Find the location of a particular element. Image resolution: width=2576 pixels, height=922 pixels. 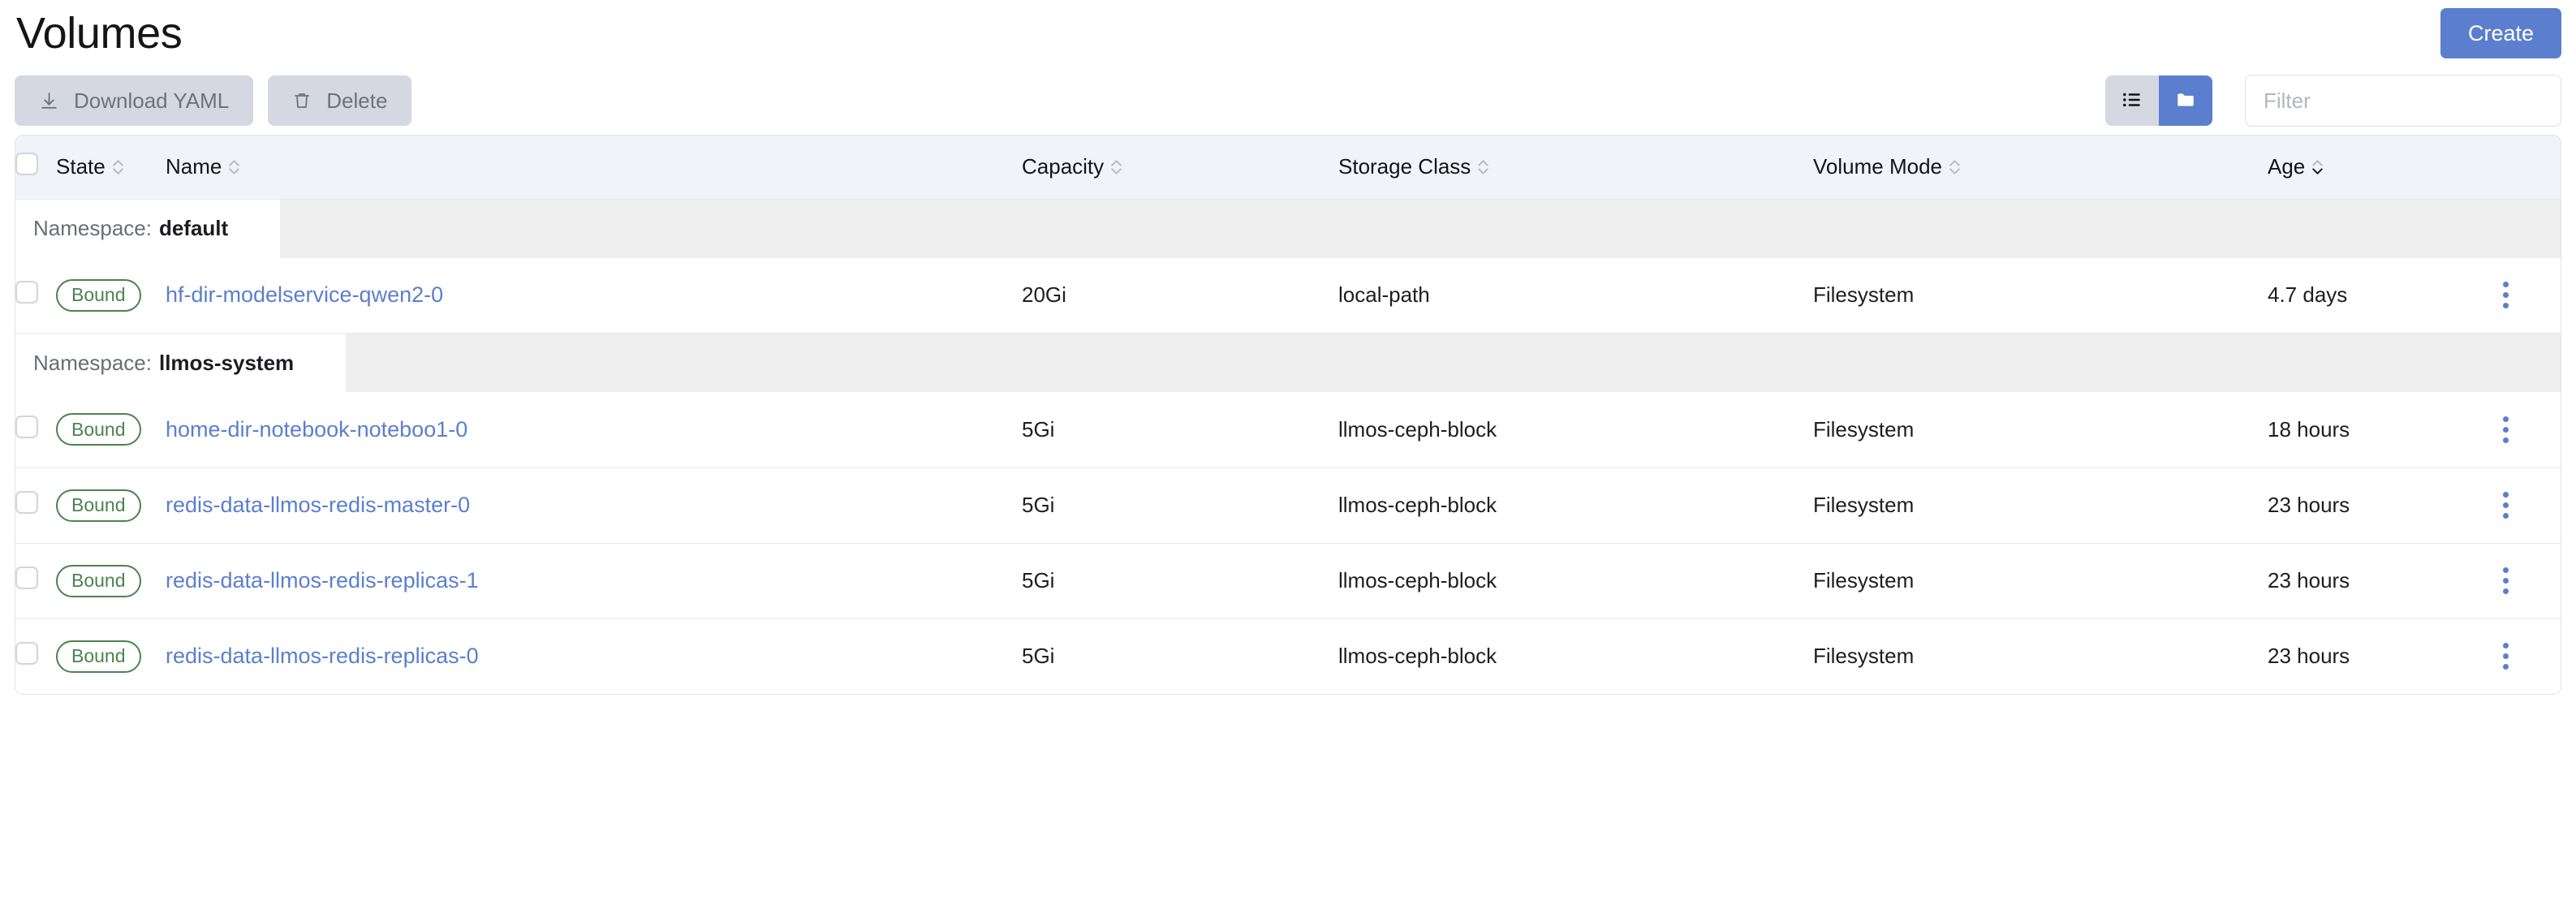

namespace-group-tab: Namespace: default is located at coordinates (148, 229).